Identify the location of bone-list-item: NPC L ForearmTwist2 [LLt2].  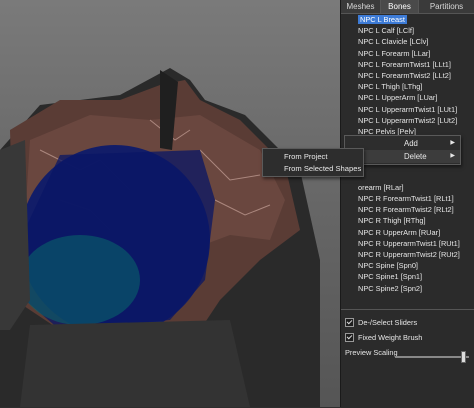
(409, 75).